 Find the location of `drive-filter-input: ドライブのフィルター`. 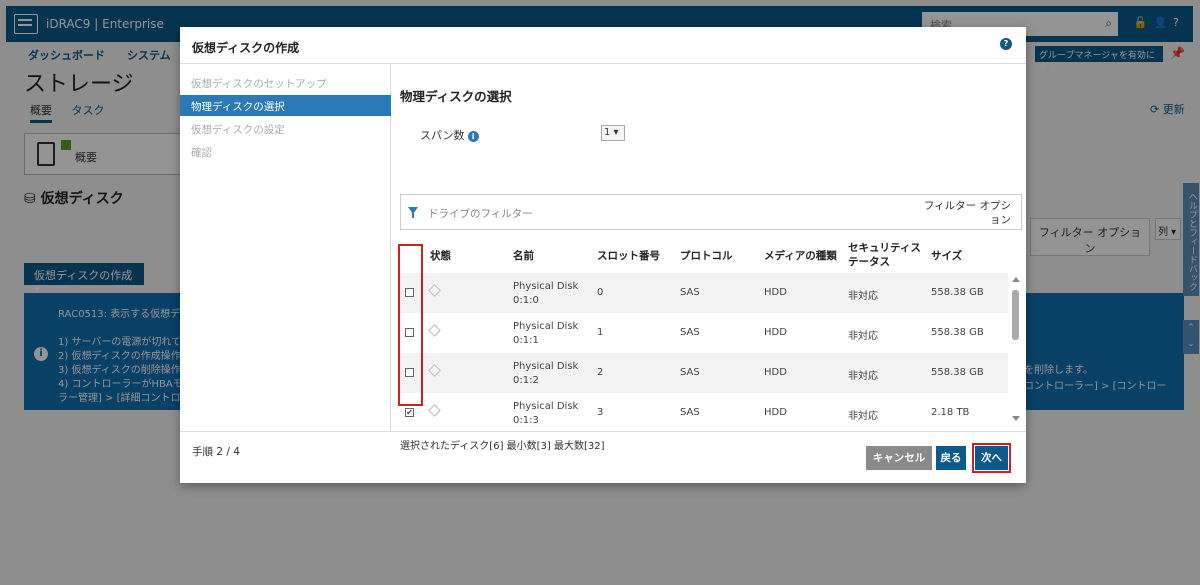

drive-filter-input: ドライブのフィルター is located at coordinates (480, 213).